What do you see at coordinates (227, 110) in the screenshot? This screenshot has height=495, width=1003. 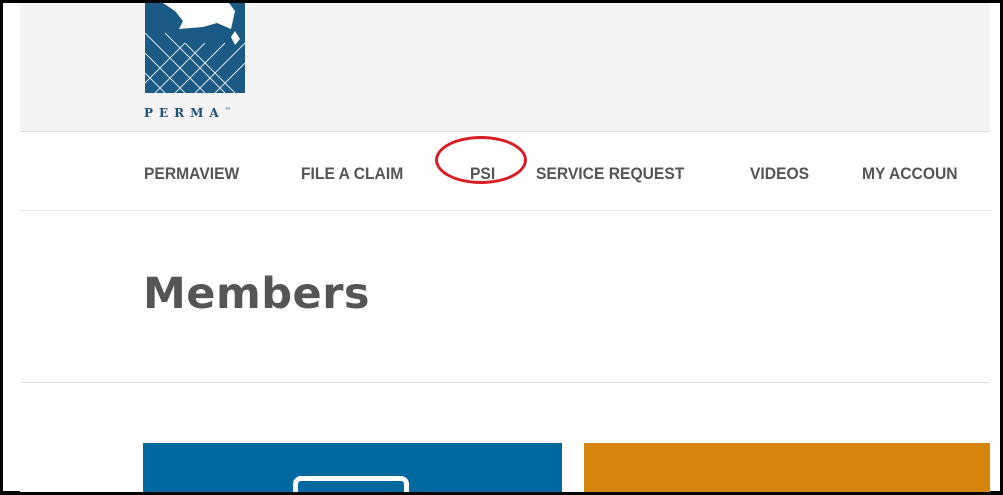 I see `trademark-mark: ™` at bounding box center [227, 110].